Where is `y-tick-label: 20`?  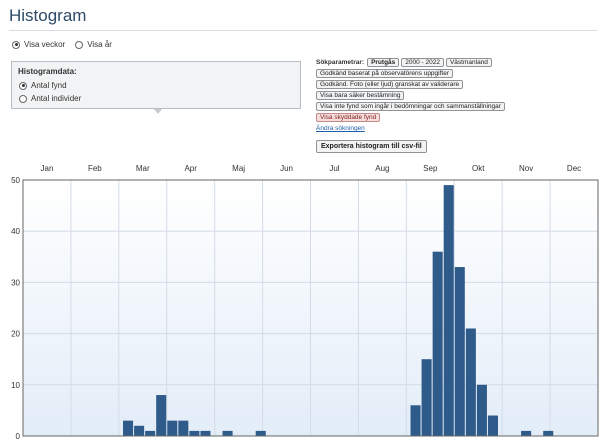
y-tick-label: 20 is located at coordinates (15, 334).